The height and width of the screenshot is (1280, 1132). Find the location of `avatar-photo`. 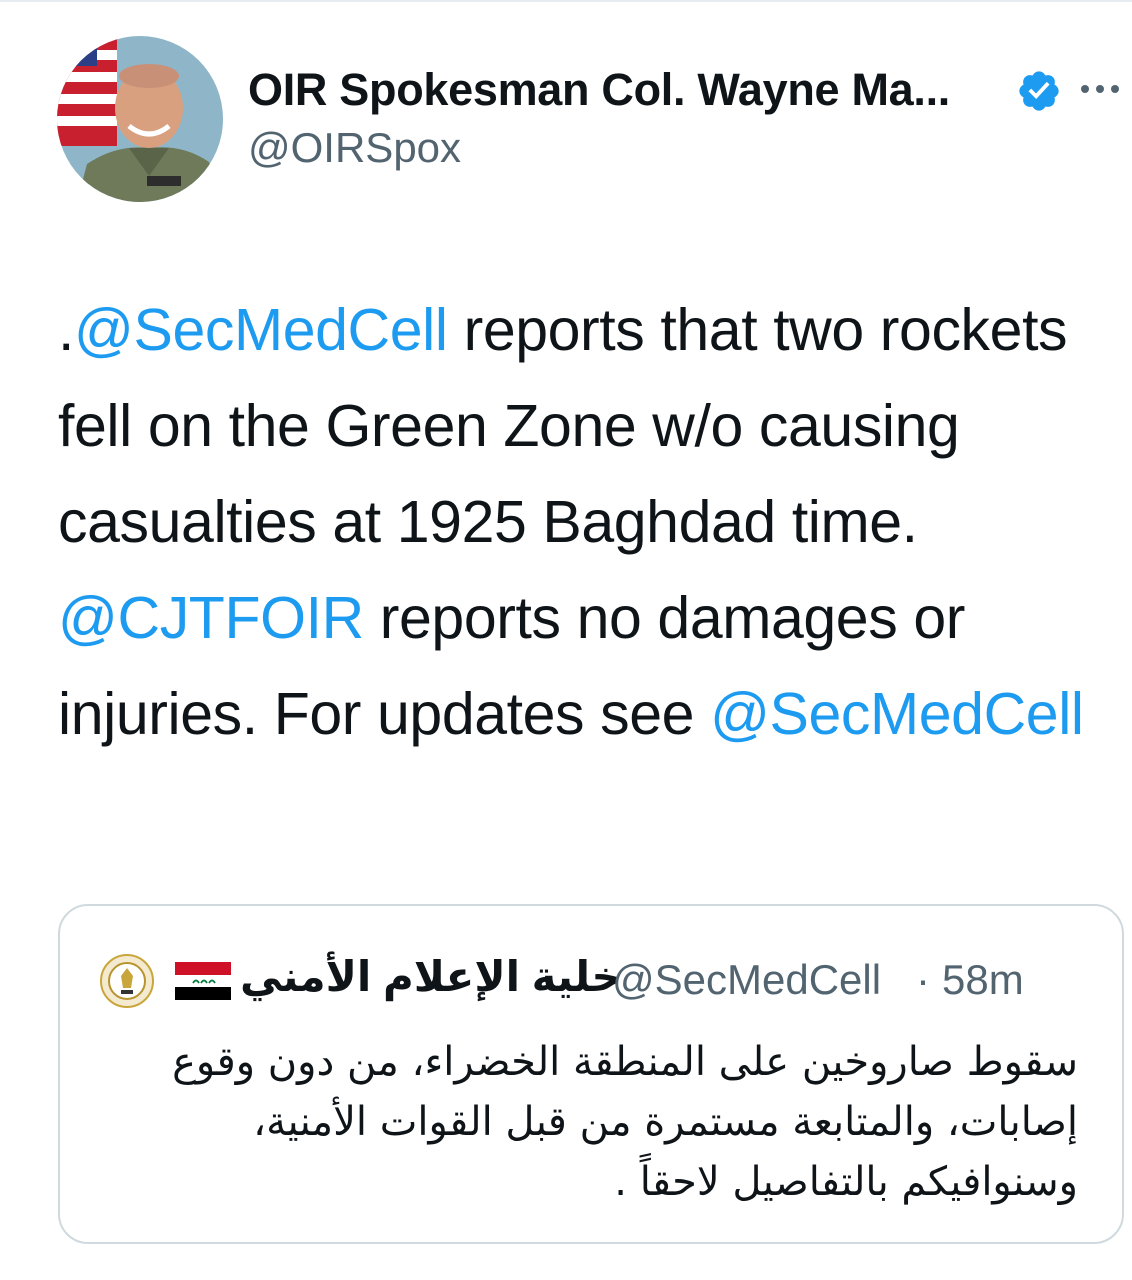

avatar-photo is located at coordinates (140, 119).